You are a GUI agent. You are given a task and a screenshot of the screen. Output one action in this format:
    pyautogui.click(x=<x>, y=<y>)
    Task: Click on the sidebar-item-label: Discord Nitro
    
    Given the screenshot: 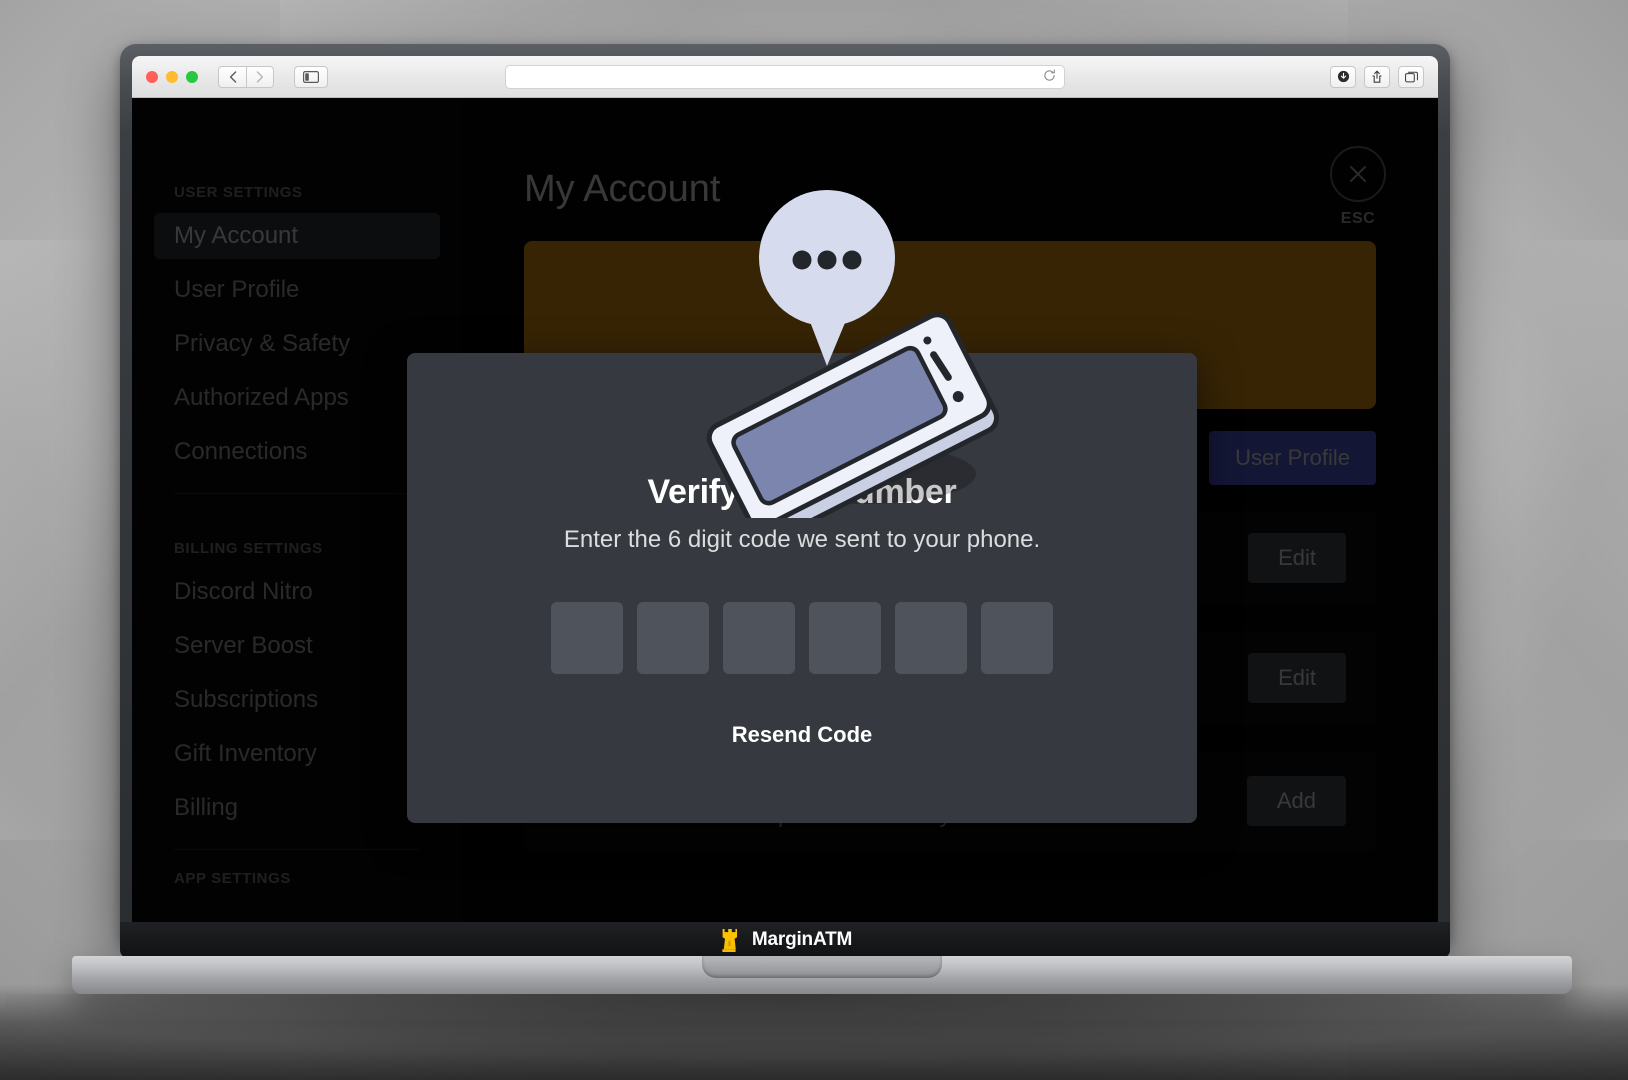 What is the action you would take?
    pyautogui.click(x=243, y=591)
    